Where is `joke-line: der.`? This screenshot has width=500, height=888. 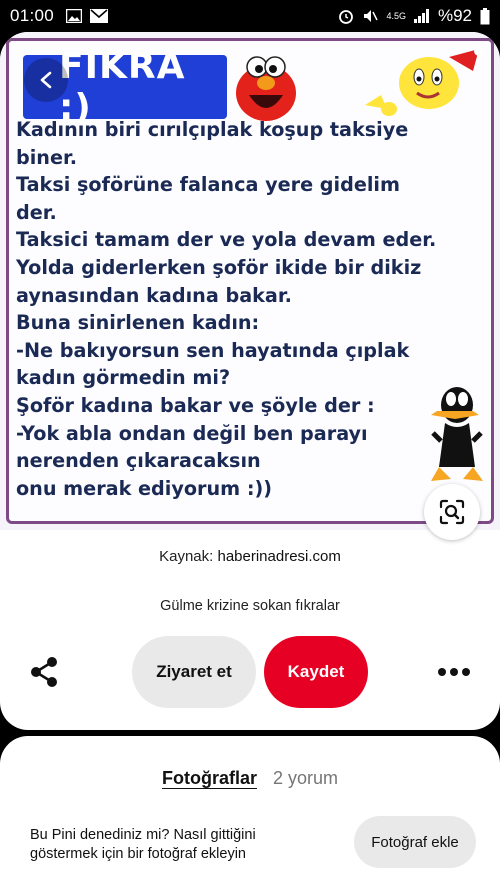 joke-line: der. is located at coordinates (36, 212).